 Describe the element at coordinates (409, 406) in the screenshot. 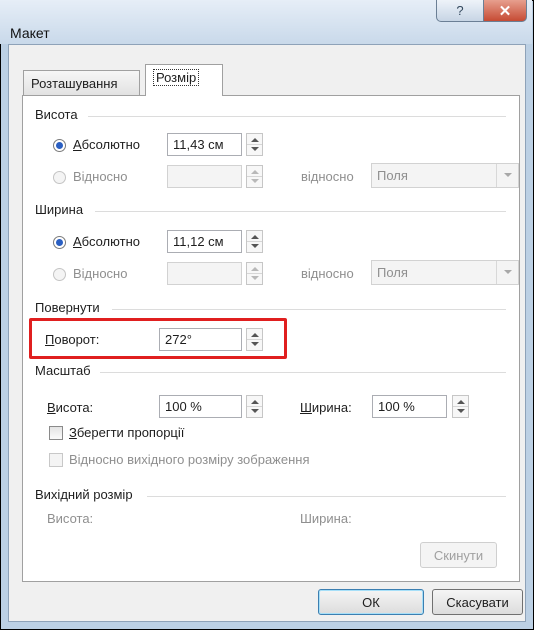

I see `scale-width-input: 100 %` at that location.